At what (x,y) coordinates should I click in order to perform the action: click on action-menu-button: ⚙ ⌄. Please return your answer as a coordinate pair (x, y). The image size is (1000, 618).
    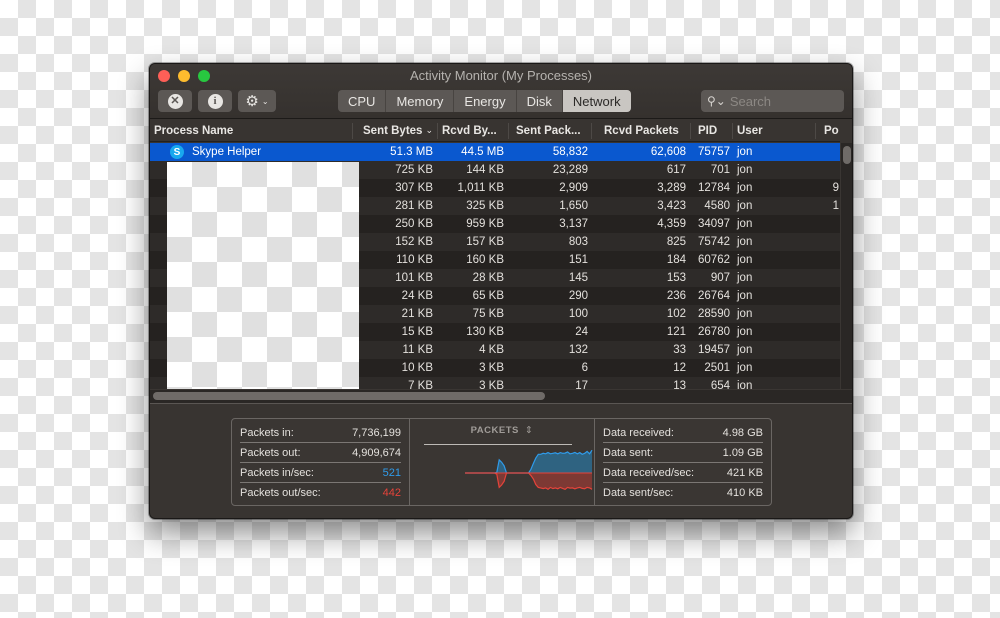
    Looking at the image, I should click on (257, 101).